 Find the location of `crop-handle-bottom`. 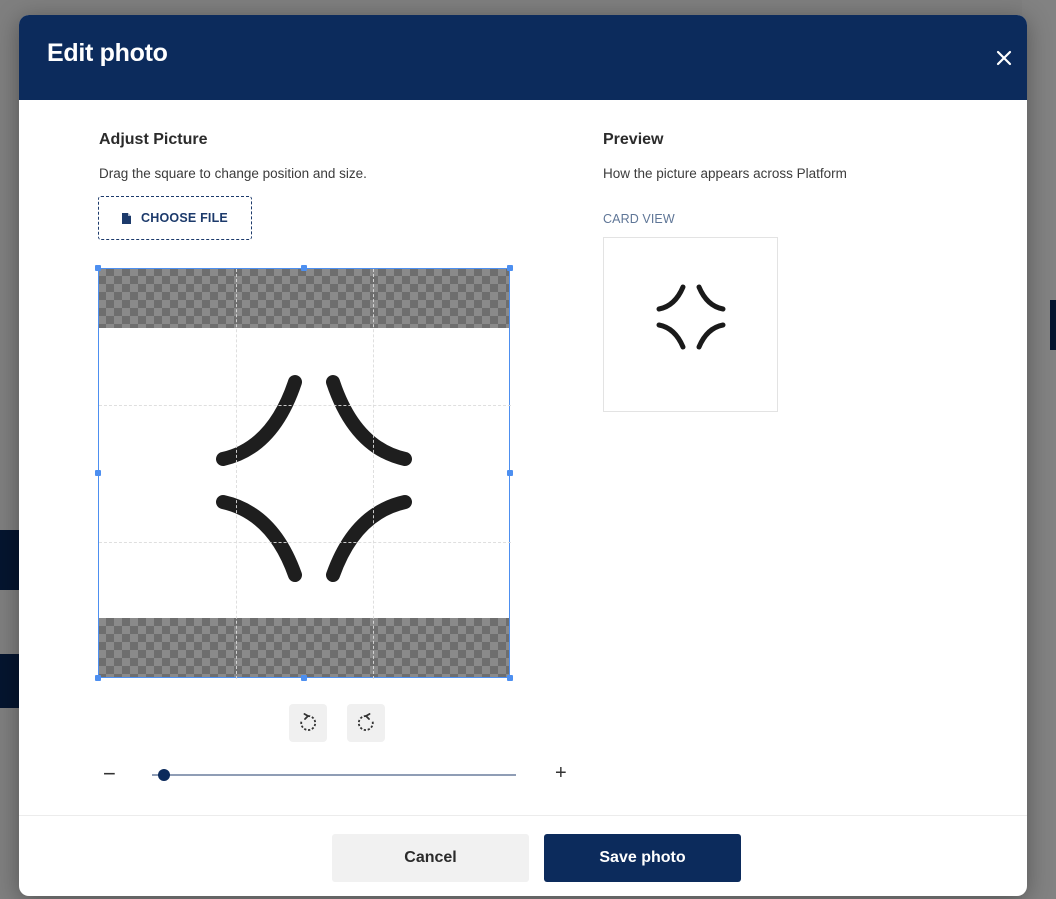

crop-handle-bottom is located at coordinates (304, 678).